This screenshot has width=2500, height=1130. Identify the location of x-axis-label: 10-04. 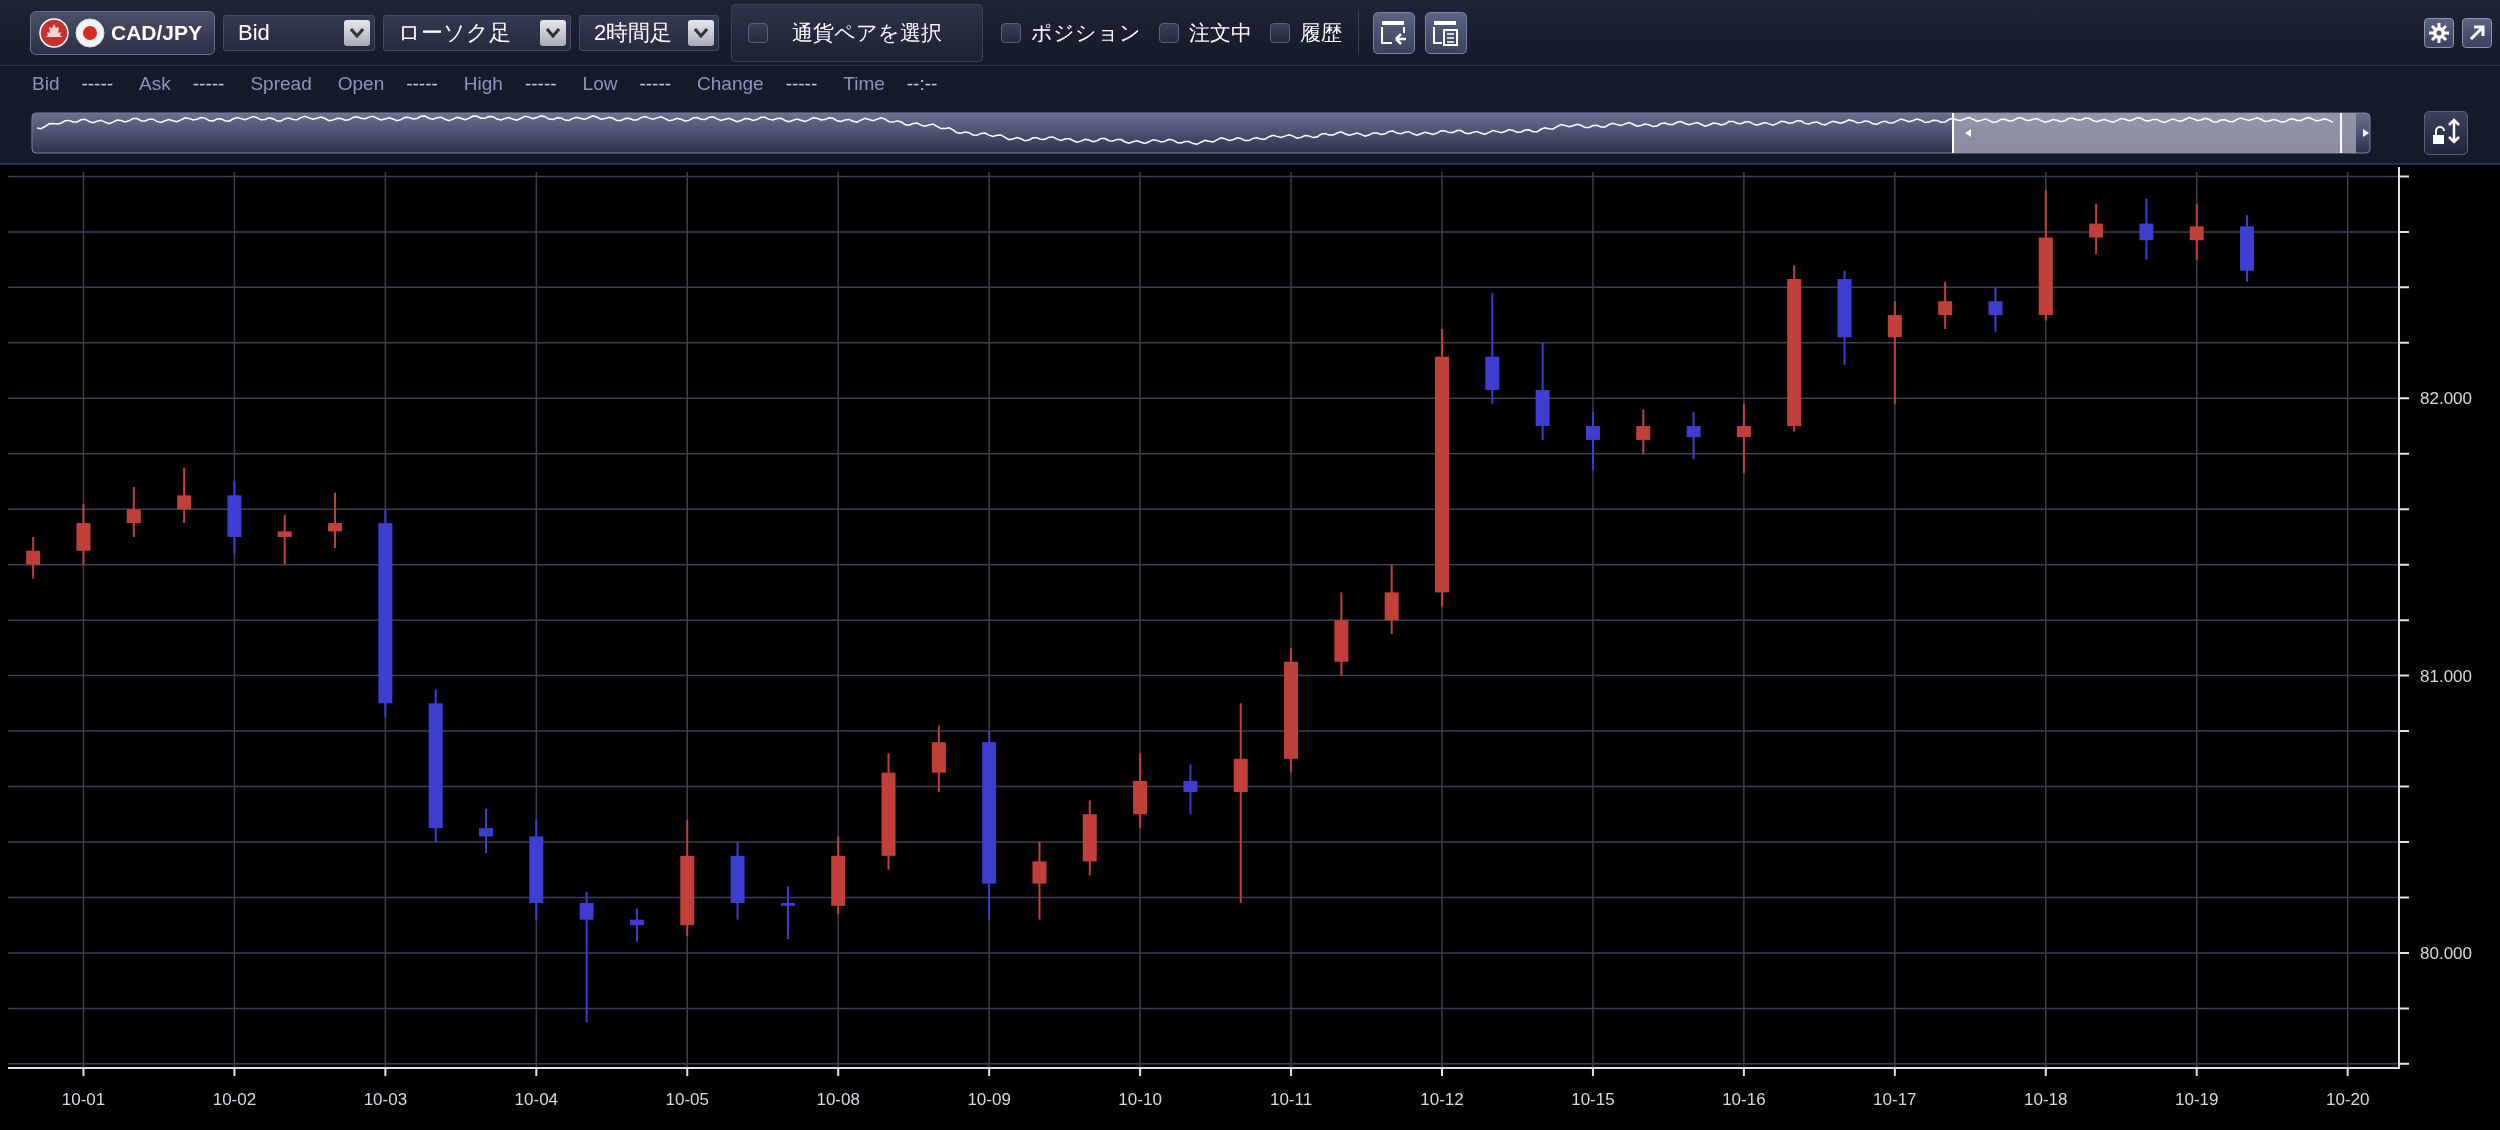
(536, 1099).